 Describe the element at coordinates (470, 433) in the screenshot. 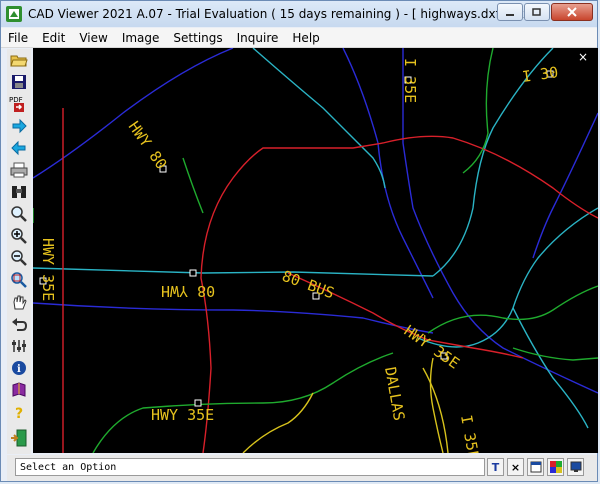

I see `map-label-i35e-bottom: I 35E` at that location.